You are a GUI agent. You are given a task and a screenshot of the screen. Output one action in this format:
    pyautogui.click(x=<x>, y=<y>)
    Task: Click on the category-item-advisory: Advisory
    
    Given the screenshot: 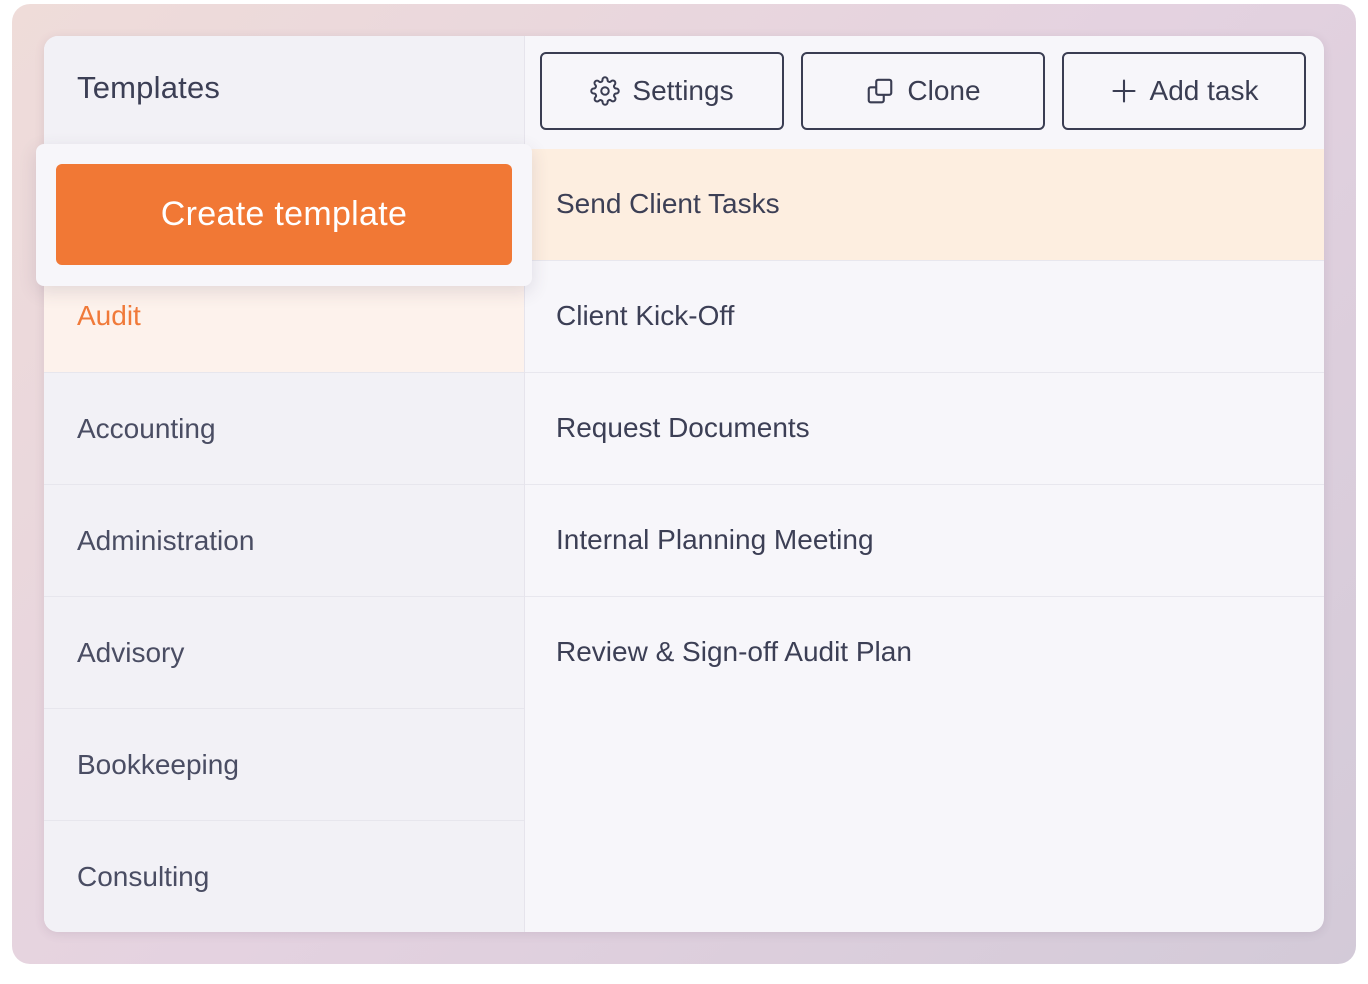 What is the action you would take?
    pyautogui.click(x=284, y=652)
    